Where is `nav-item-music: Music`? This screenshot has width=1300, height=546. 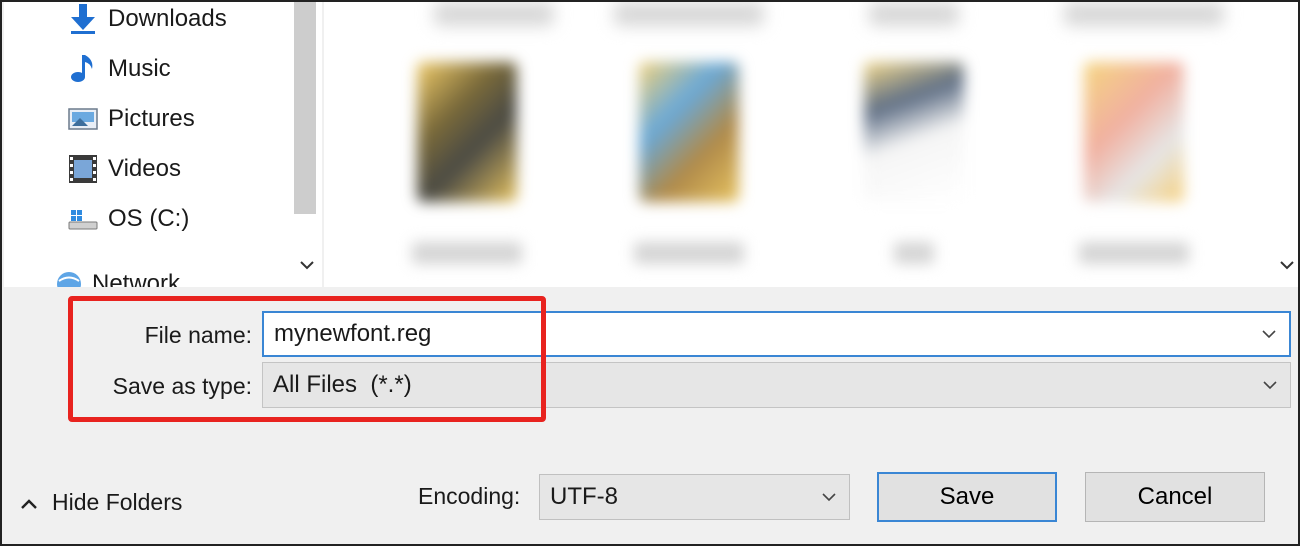 nav-item-music: Music is located at coordinates (119, 69).